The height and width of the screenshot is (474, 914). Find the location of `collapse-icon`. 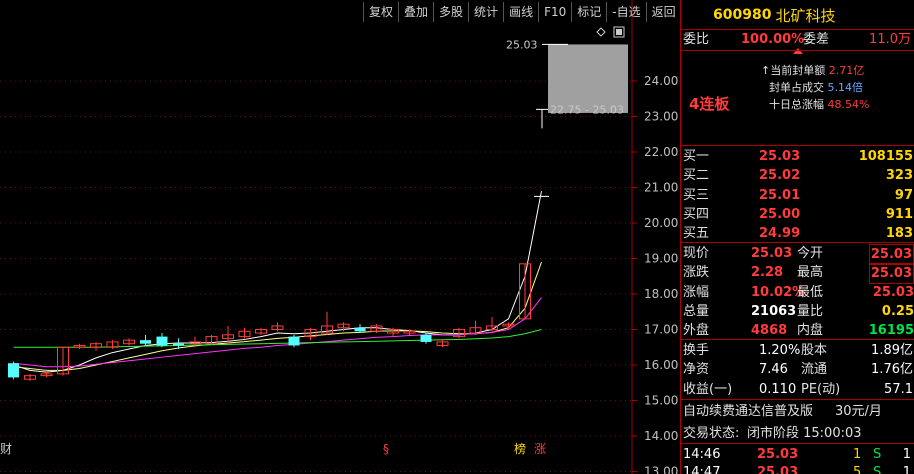

collapse-icon is located at coordinates (798, 51).